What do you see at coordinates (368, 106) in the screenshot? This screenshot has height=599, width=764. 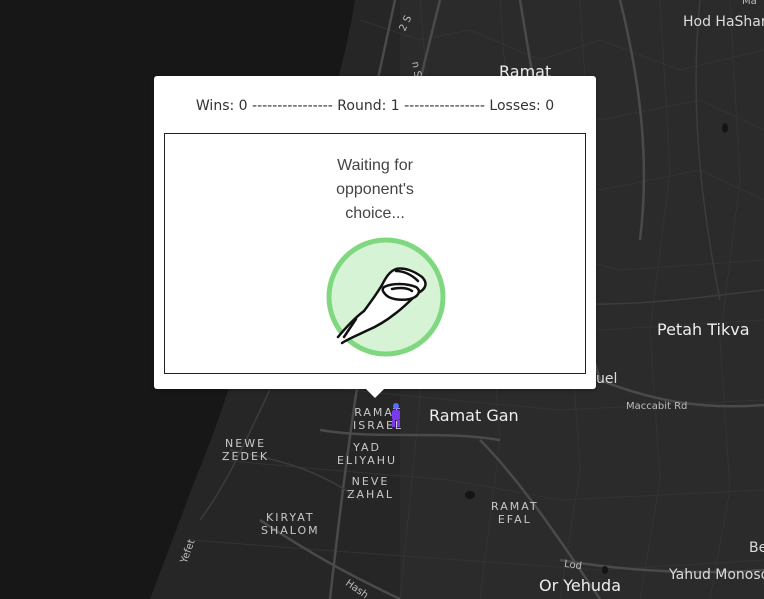 I see `round-number: Round: 1` at bounding box center [368, 106].